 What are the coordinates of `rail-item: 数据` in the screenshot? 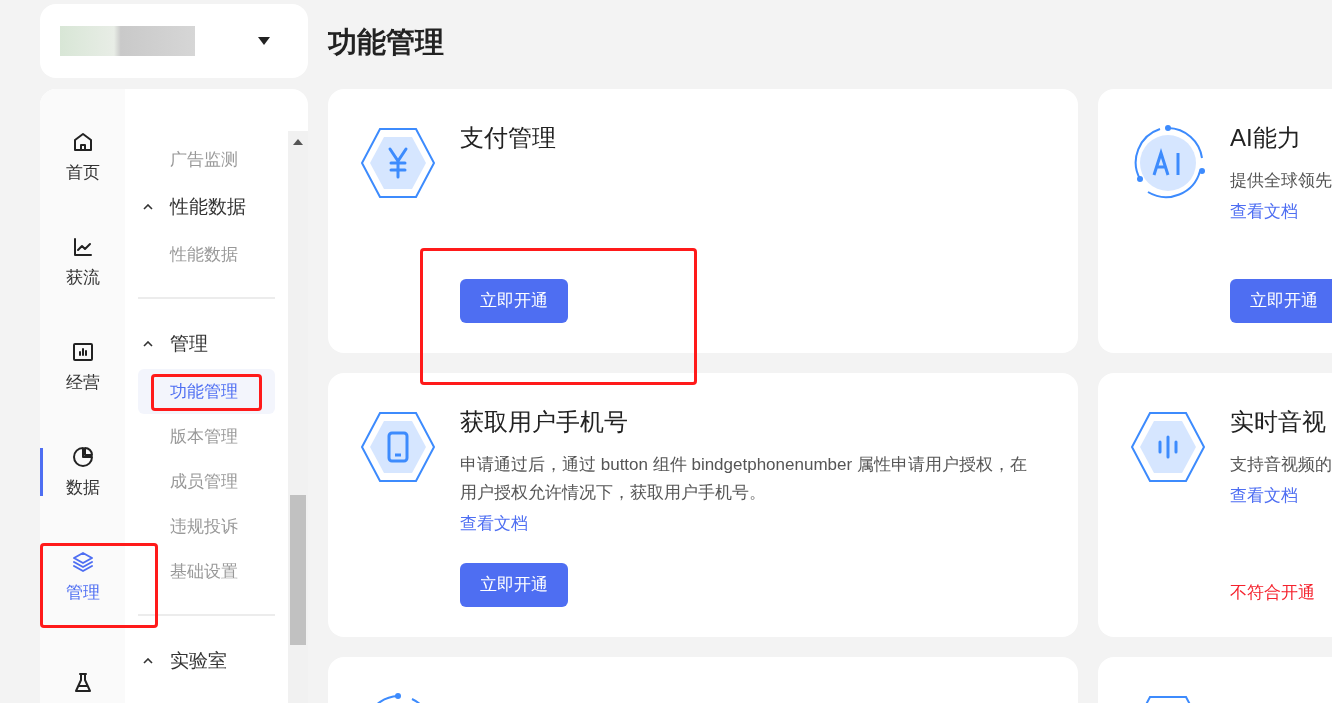 It's located at (82, 472).